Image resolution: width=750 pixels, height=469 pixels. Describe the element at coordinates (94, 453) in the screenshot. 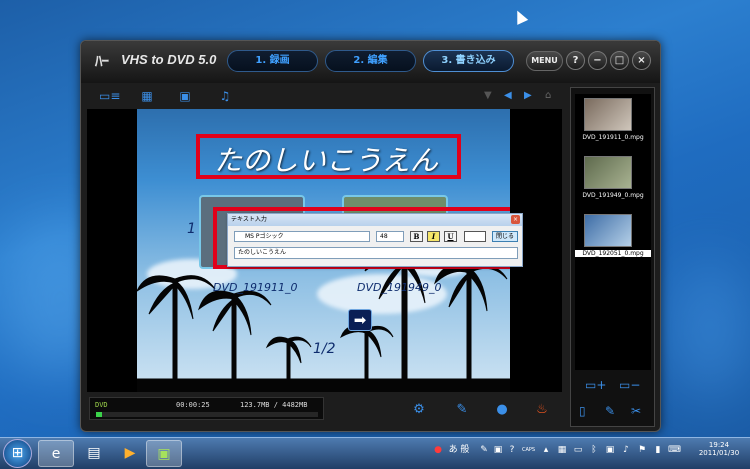

I see `file-explorer-icon: ▤` at that location.